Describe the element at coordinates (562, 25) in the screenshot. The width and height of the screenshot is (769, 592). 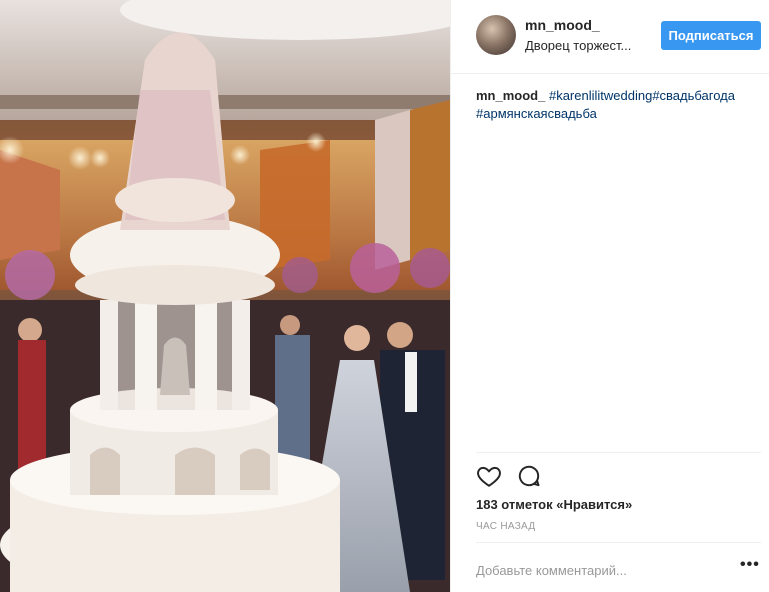
I see `username-link: mn_mood_` at that location.